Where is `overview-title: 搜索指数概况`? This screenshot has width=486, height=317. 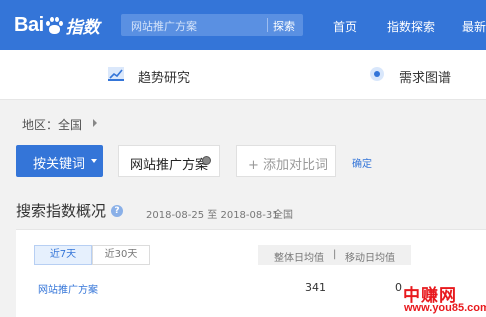 overview-title: 搜索指数概况 is located at coordinates (61, 211).